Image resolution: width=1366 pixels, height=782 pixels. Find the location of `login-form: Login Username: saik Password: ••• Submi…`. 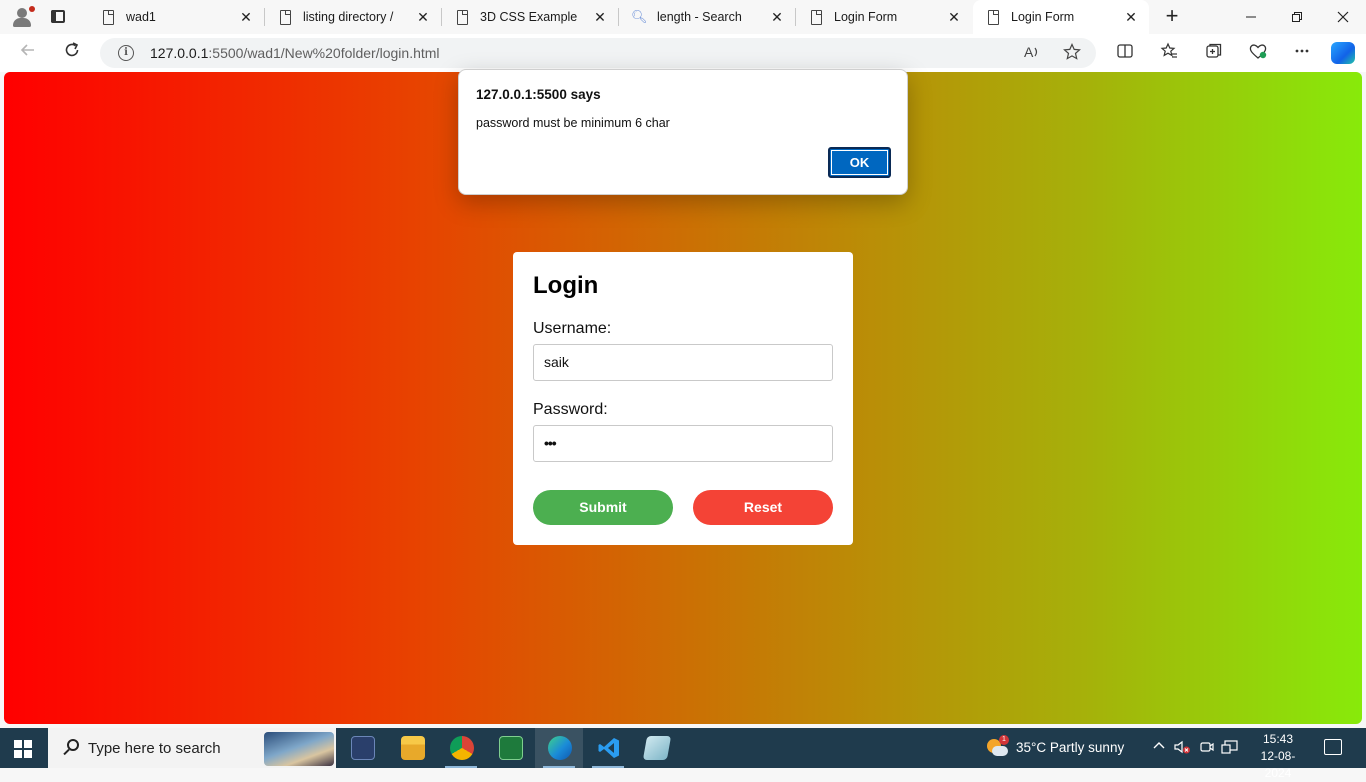

login-form: Login Username: saik Password: ••• Submi… is located at coordinates (683, 398).